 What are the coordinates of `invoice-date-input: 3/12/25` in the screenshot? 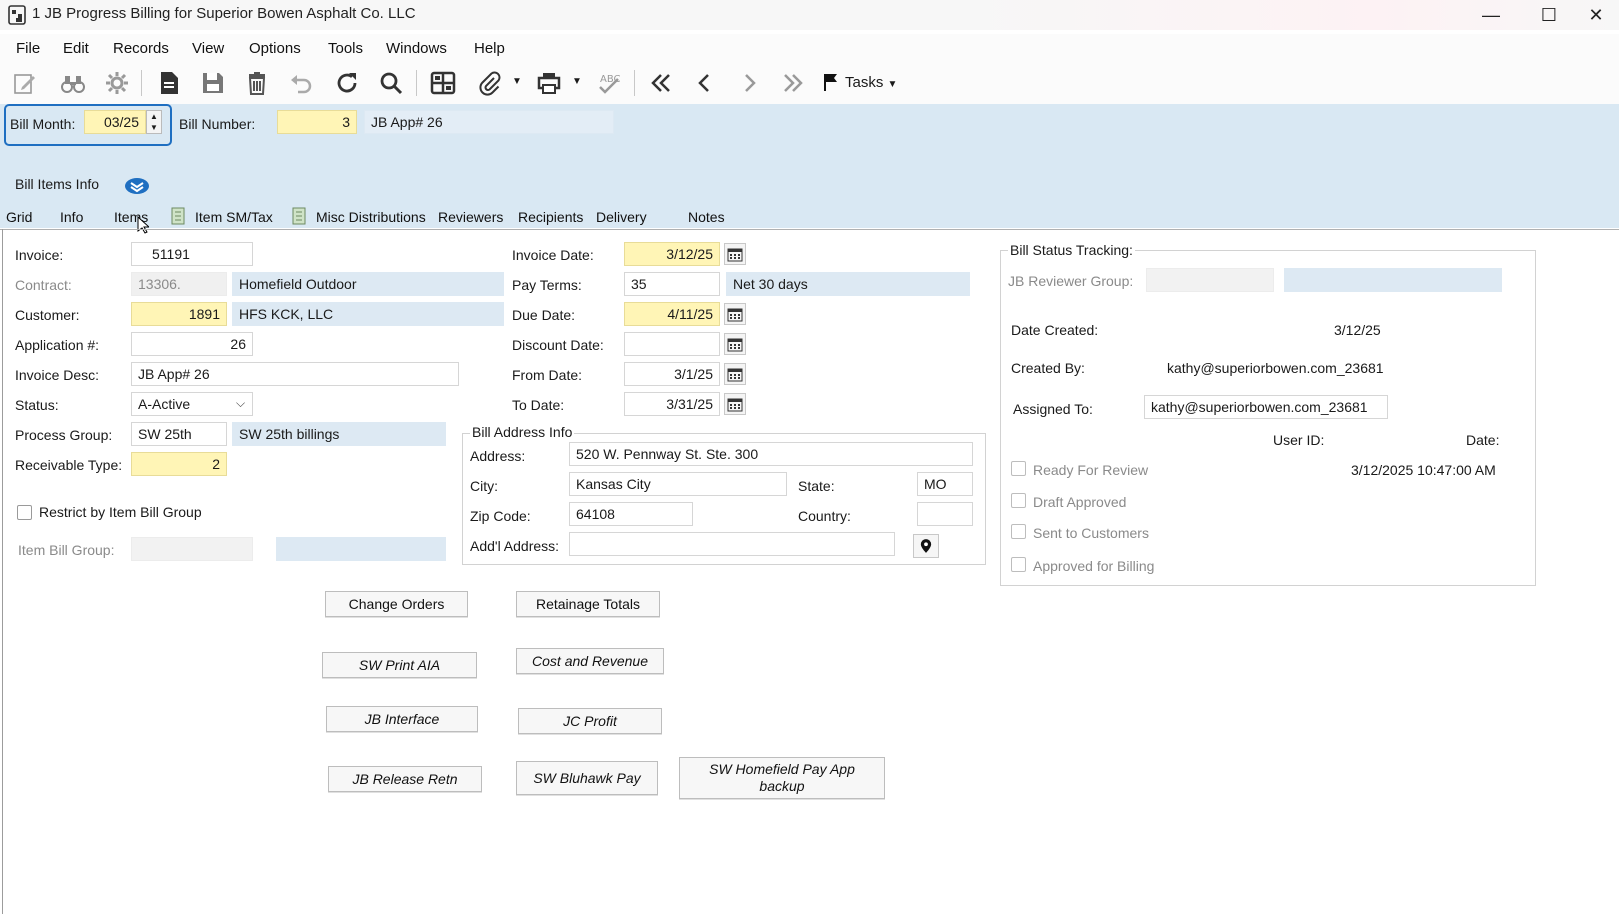 It's located at (672, 254).